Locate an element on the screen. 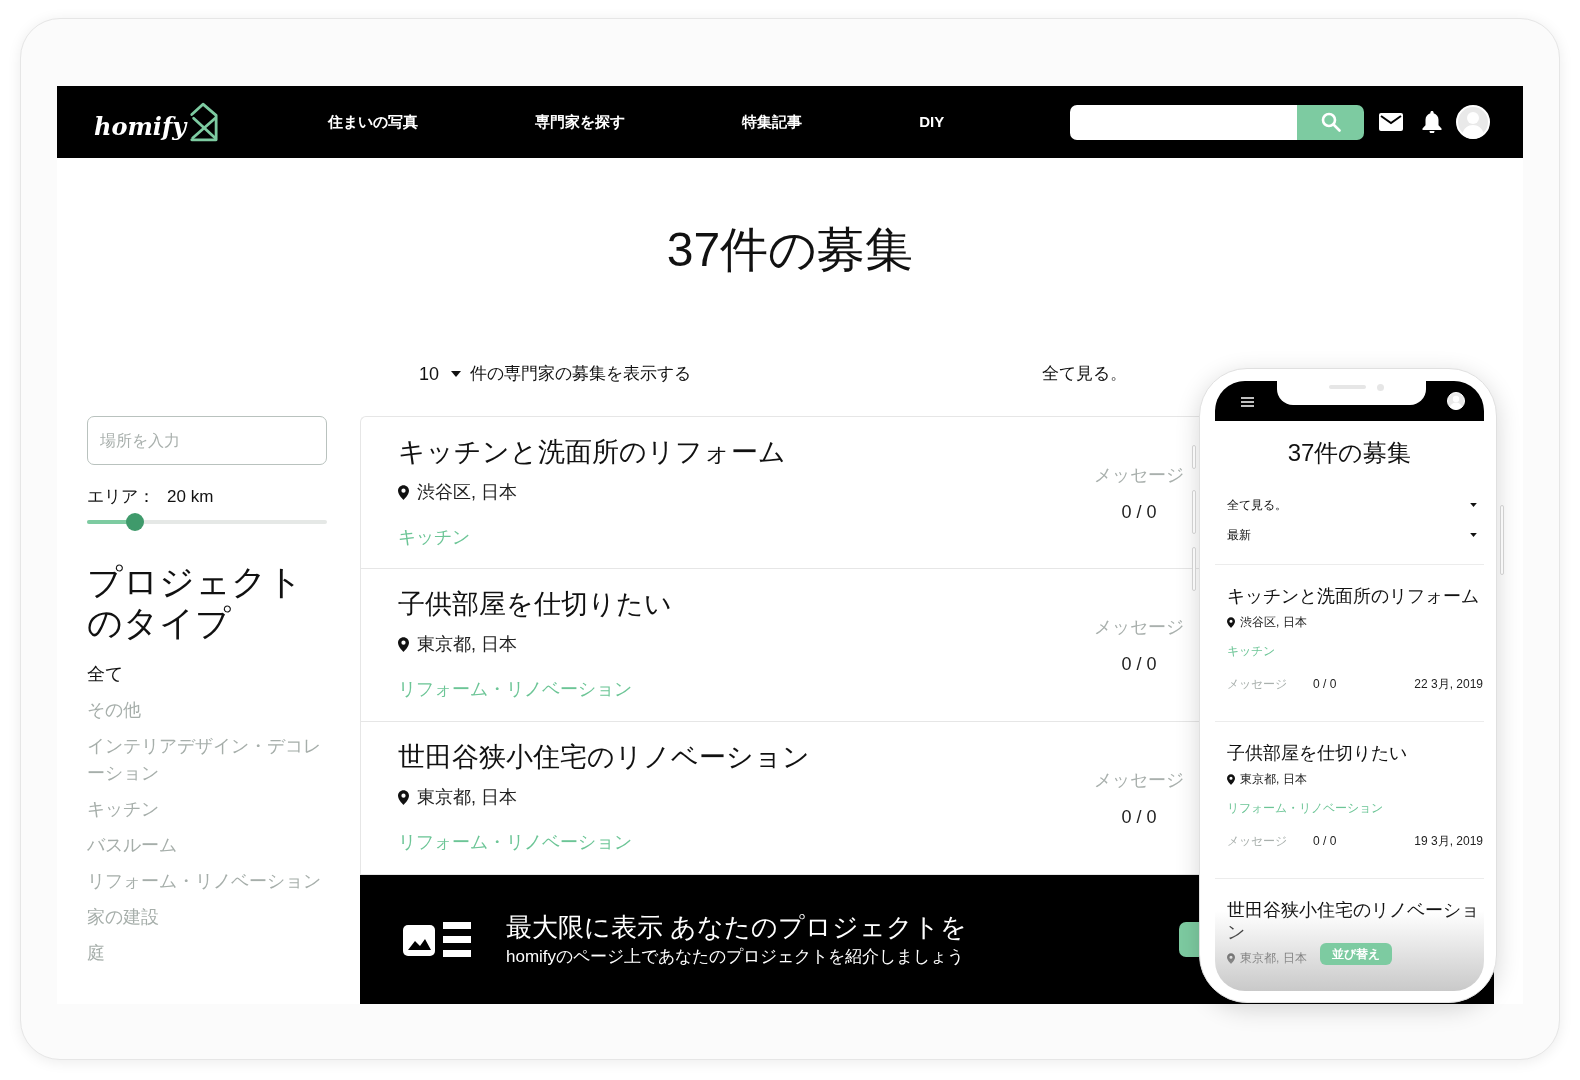  filter-dropdown: 最新 is located at coordinates (1352, 535).